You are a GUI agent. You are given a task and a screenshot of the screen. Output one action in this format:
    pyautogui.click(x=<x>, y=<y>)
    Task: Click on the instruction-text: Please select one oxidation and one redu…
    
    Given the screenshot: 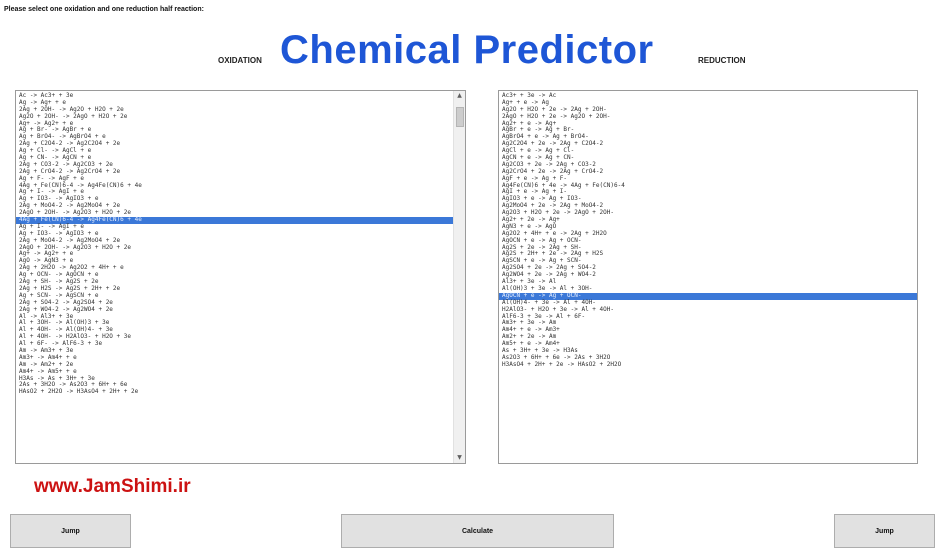 What is the action you would take?
    pyautogui.click(x=104, y=9)
    